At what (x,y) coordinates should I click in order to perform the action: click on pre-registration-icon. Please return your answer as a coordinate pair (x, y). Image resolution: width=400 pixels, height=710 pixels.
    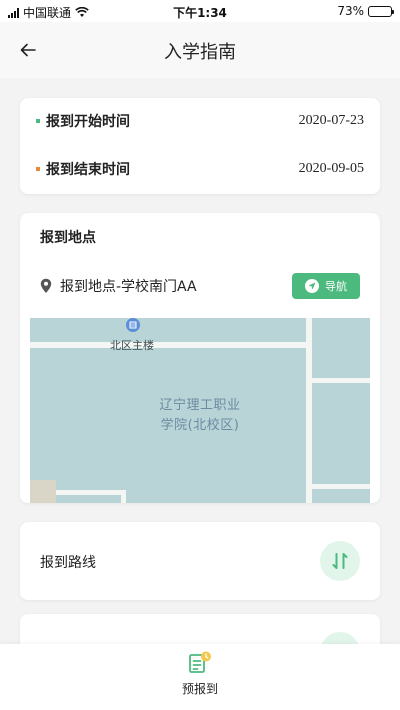
    Looking at the image, I should click on (200, 662).